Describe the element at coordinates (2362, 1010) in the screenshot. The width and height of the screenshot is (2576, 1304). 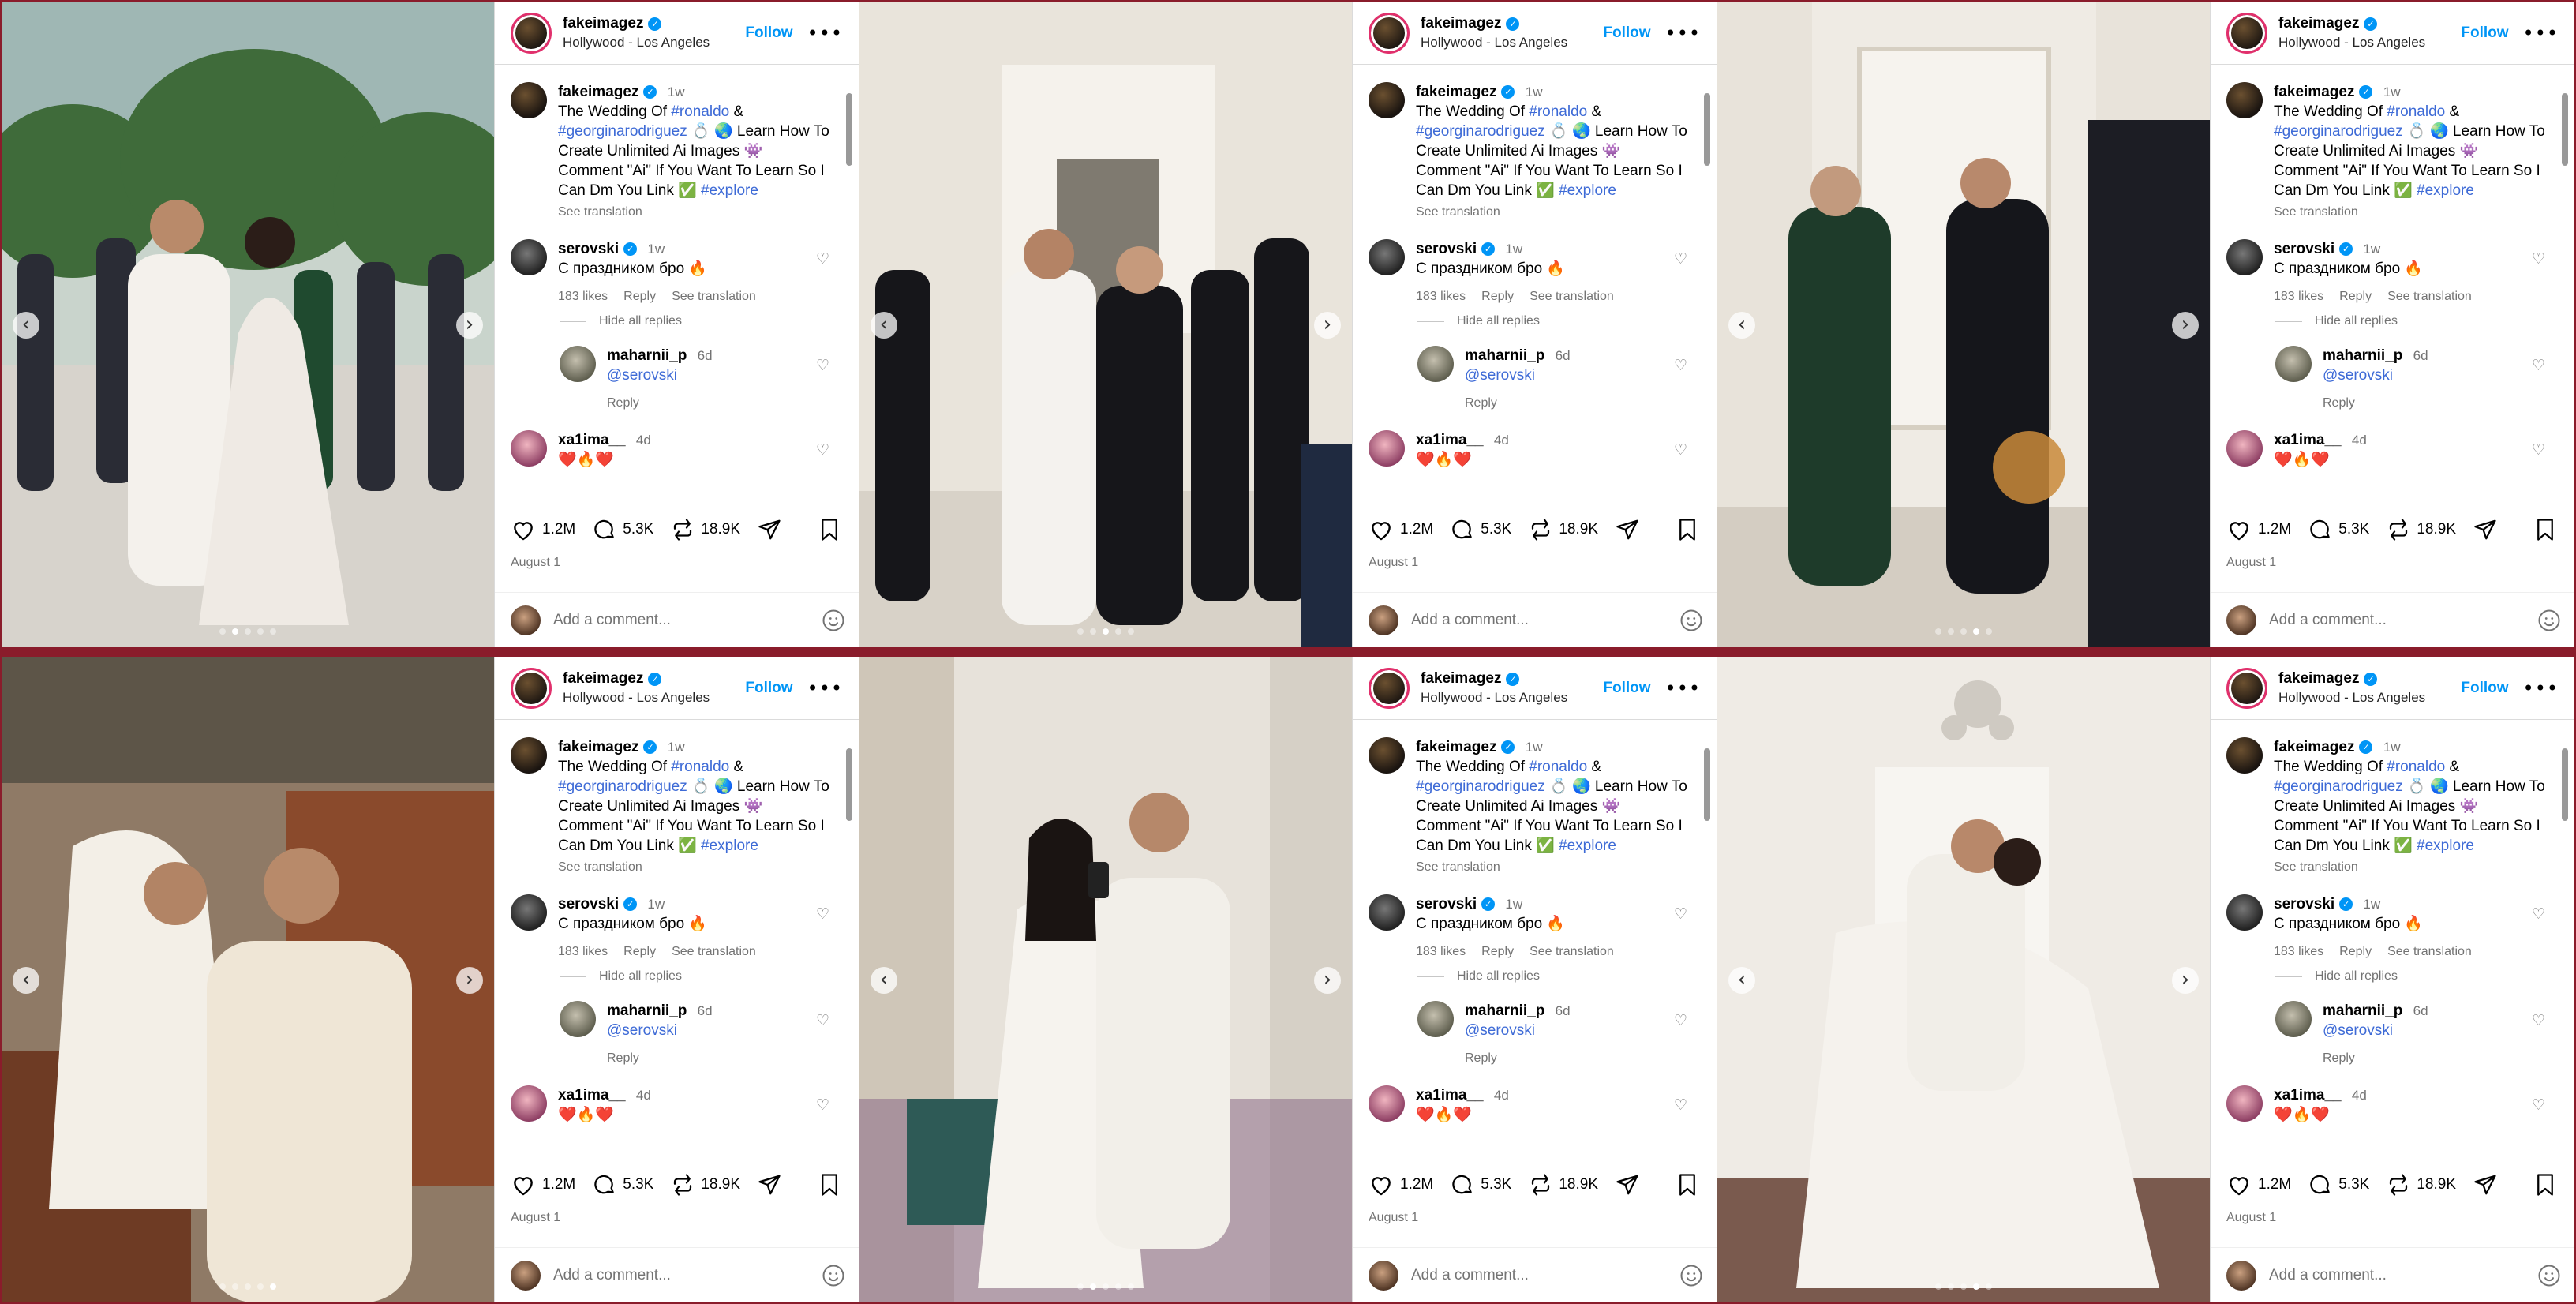
I see `reply-username: maharnii_p` at that location.